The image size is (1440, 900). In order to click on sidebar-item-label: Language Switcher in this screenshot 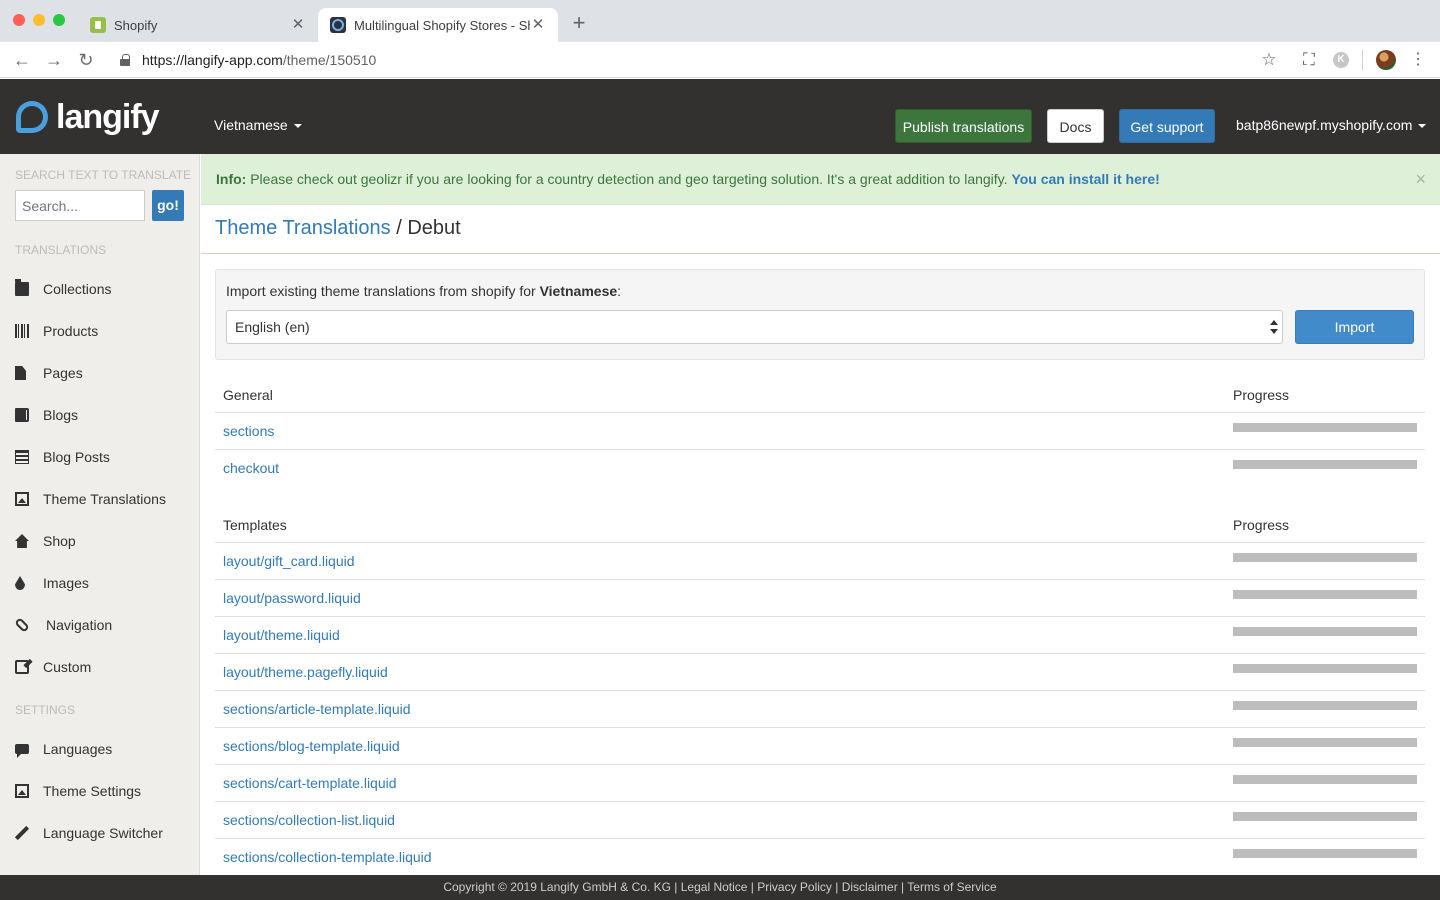, I will do `click(103, 833)`.